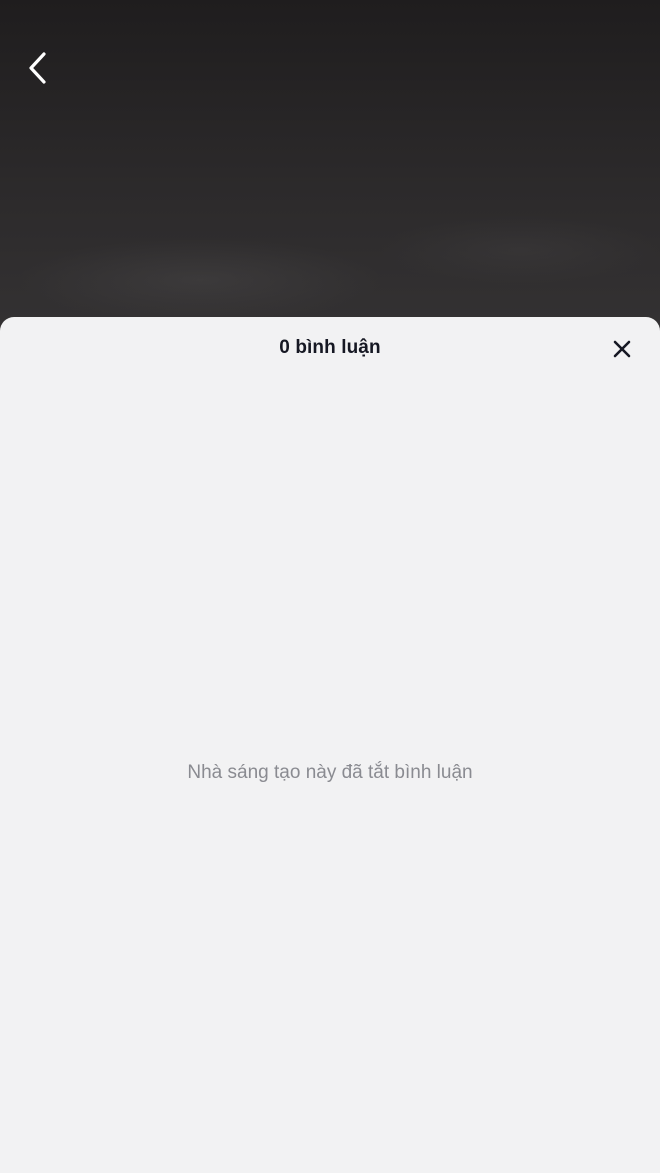 The image size is (660, 1173). I want to click on close-button, so click(622, 349).